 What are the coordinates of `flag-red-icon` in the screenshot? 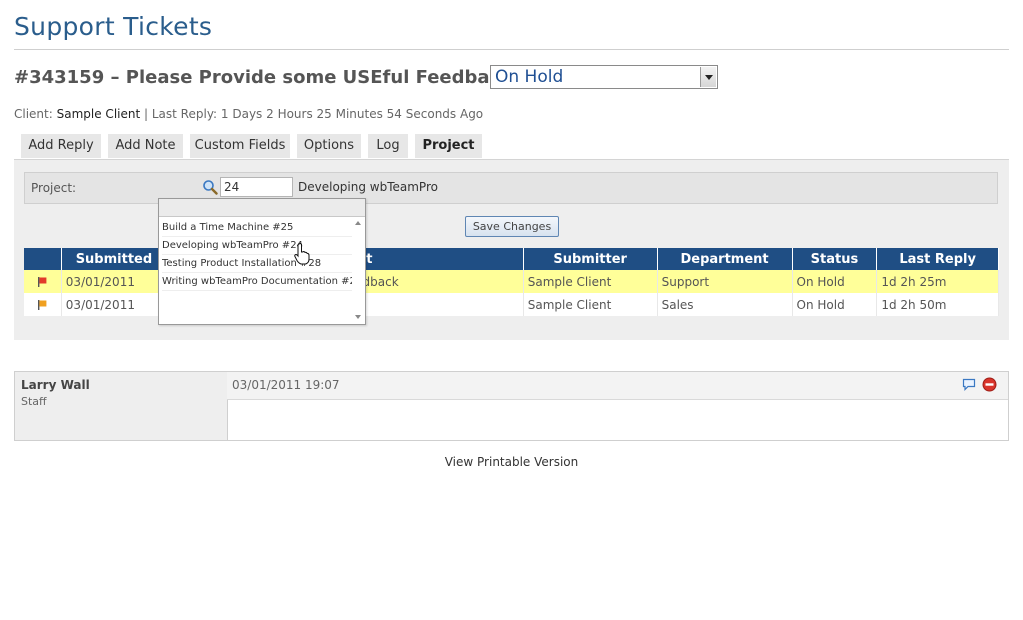 It's located at (42, 282).